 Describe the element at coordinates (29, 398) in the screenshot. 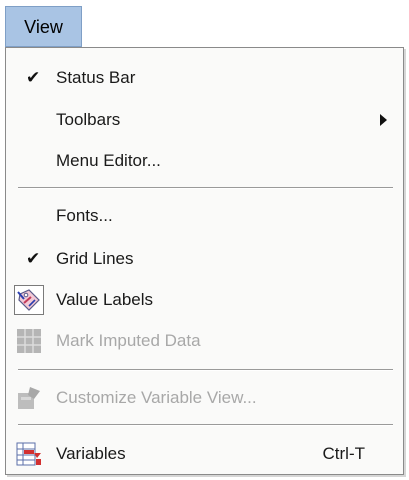

I see `customize-variable-icon` at that location.